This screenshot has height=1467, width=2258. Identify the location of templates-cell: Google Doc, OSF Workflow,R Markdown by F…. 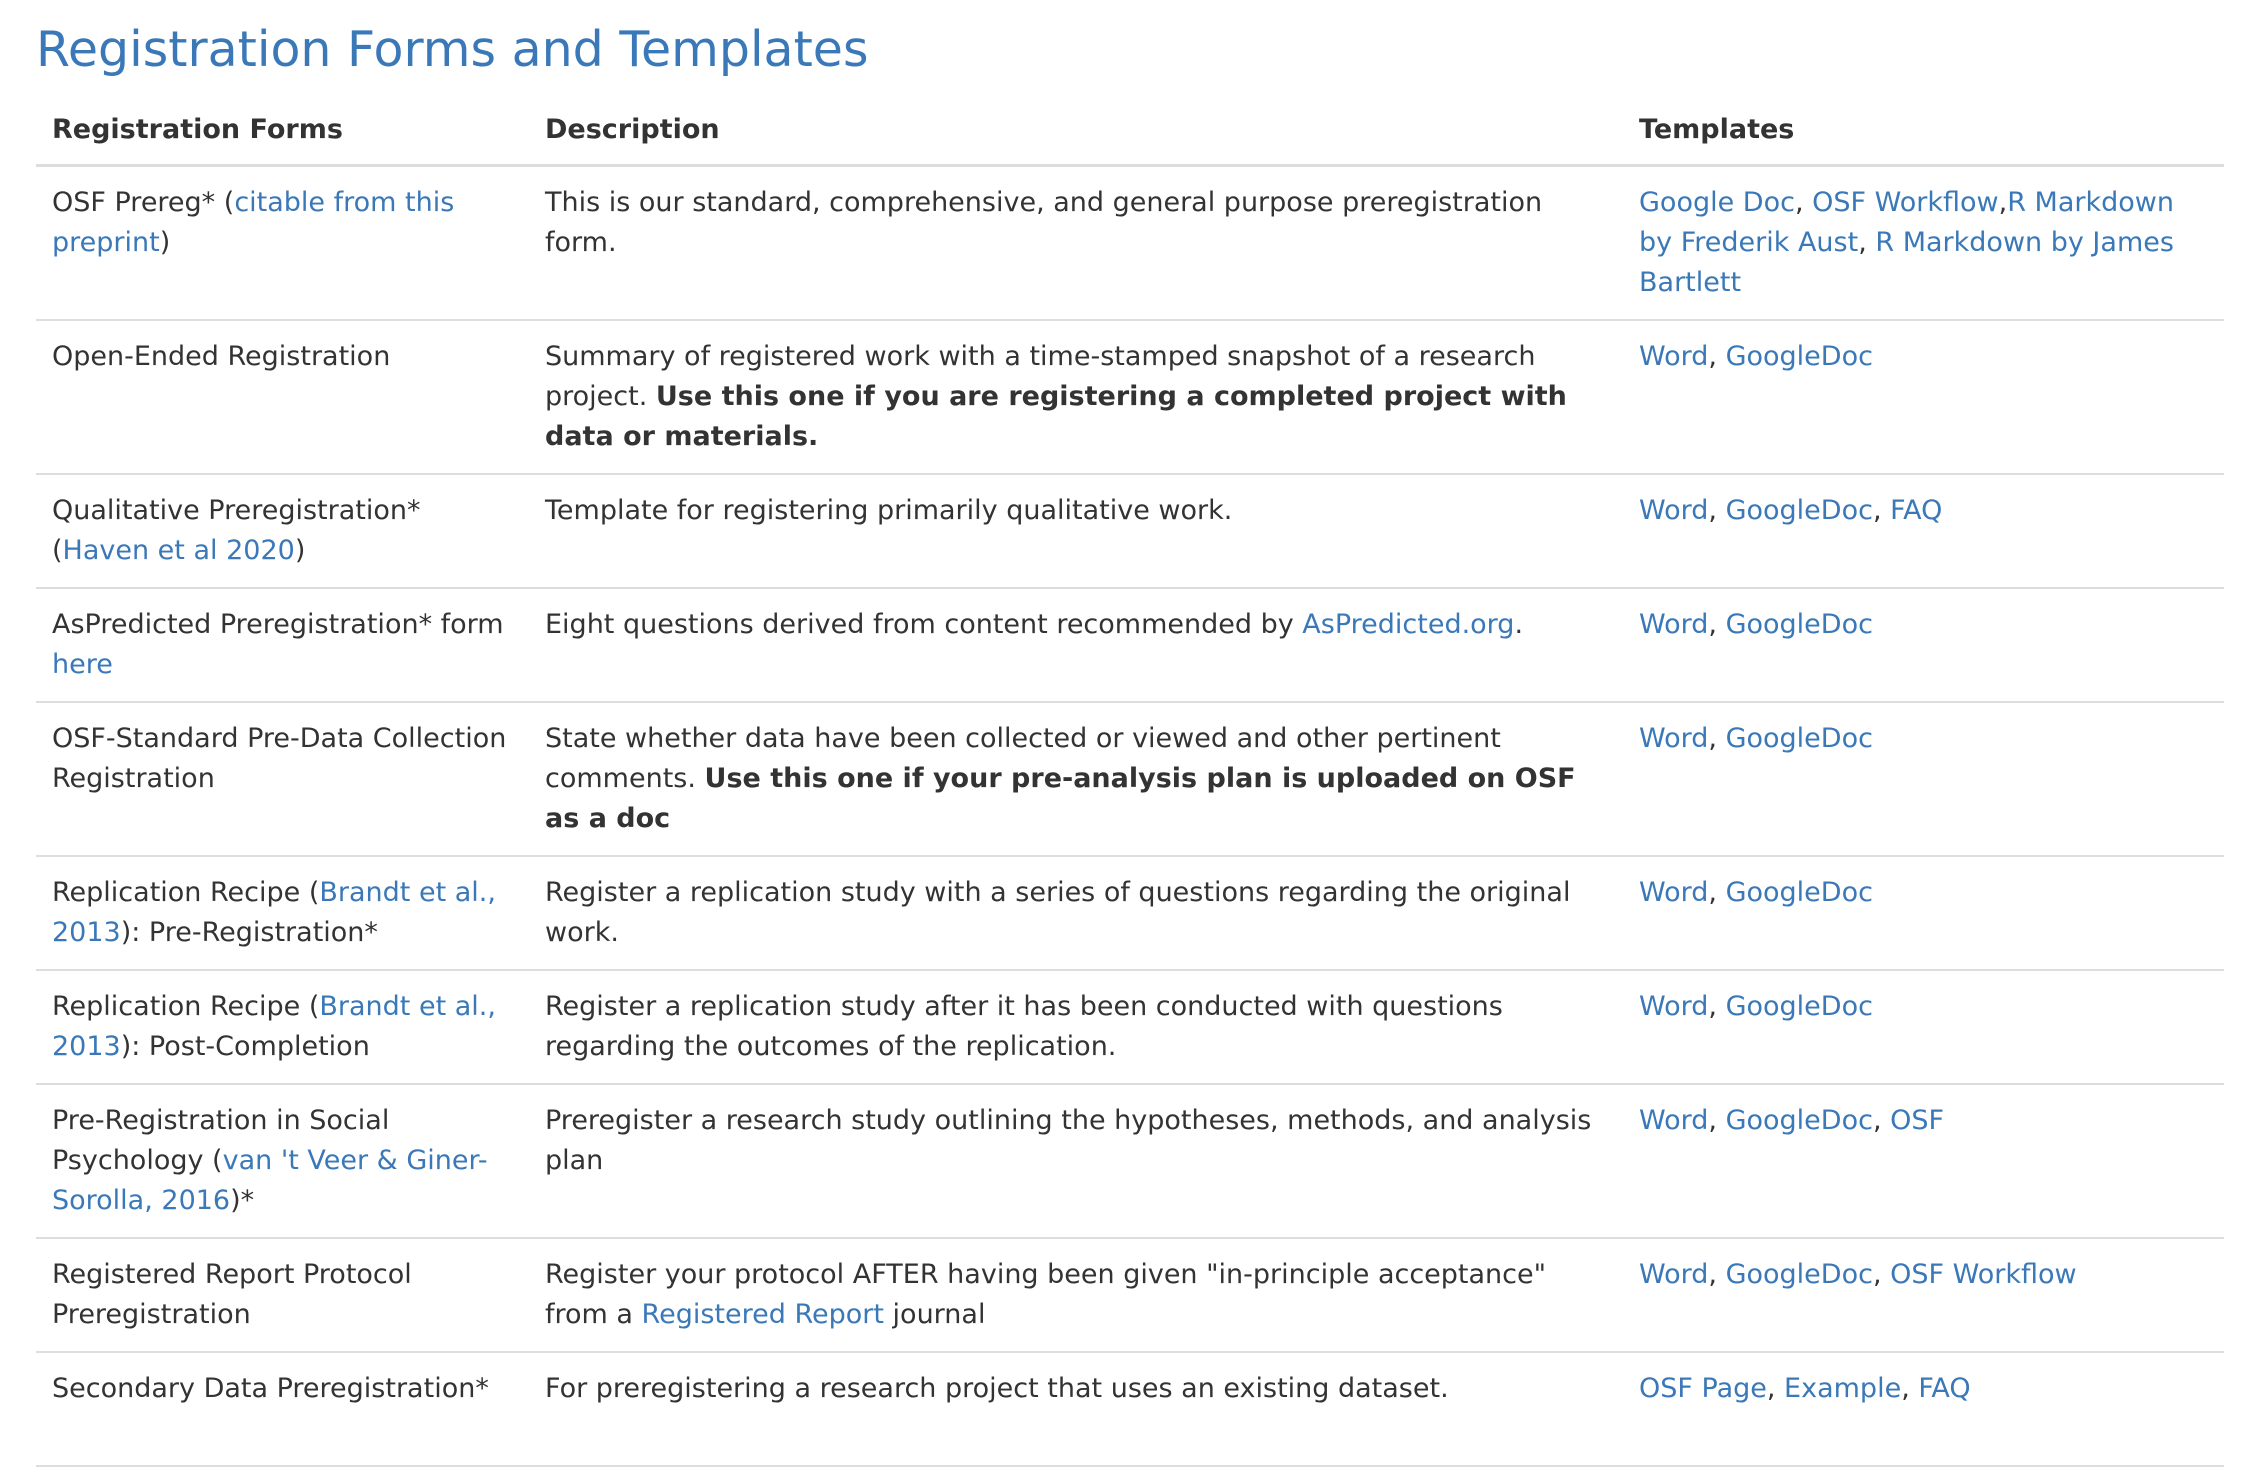
(1923, 242).